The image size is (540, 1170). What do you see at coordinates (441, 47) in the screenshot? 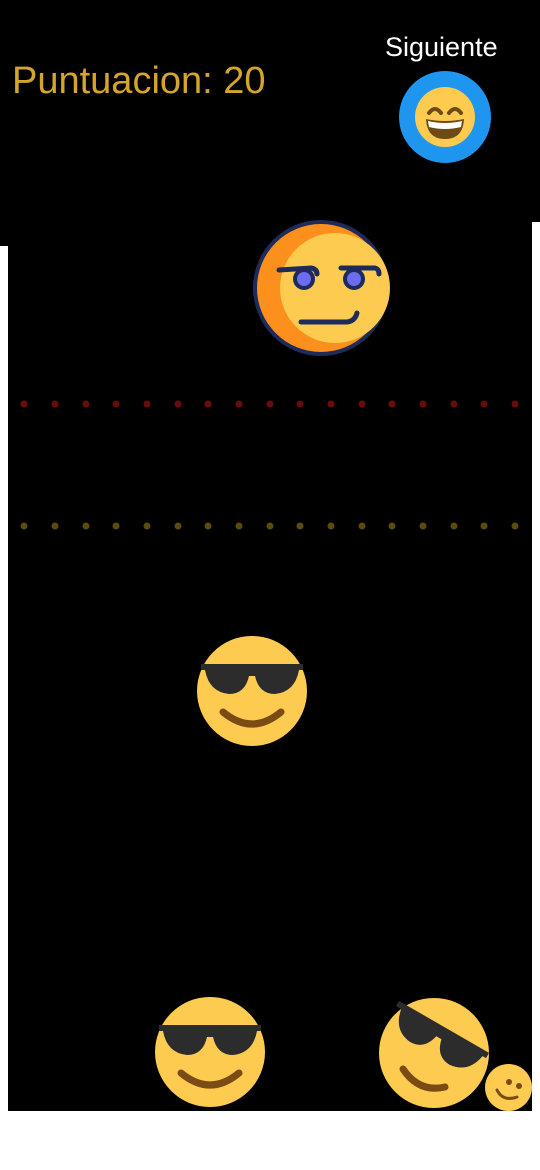
I see `next-label: Siguiente` at bounding box center [441, 47].